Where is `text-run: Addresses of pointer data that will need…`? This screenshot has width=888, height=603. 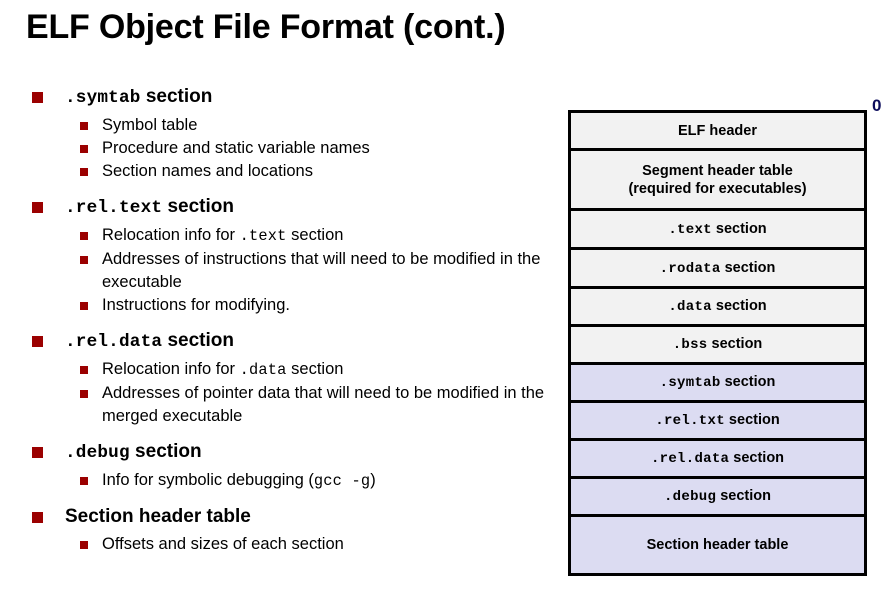
text-run: Addresses of pointer data that will need… is located at coordinates (323, 404).